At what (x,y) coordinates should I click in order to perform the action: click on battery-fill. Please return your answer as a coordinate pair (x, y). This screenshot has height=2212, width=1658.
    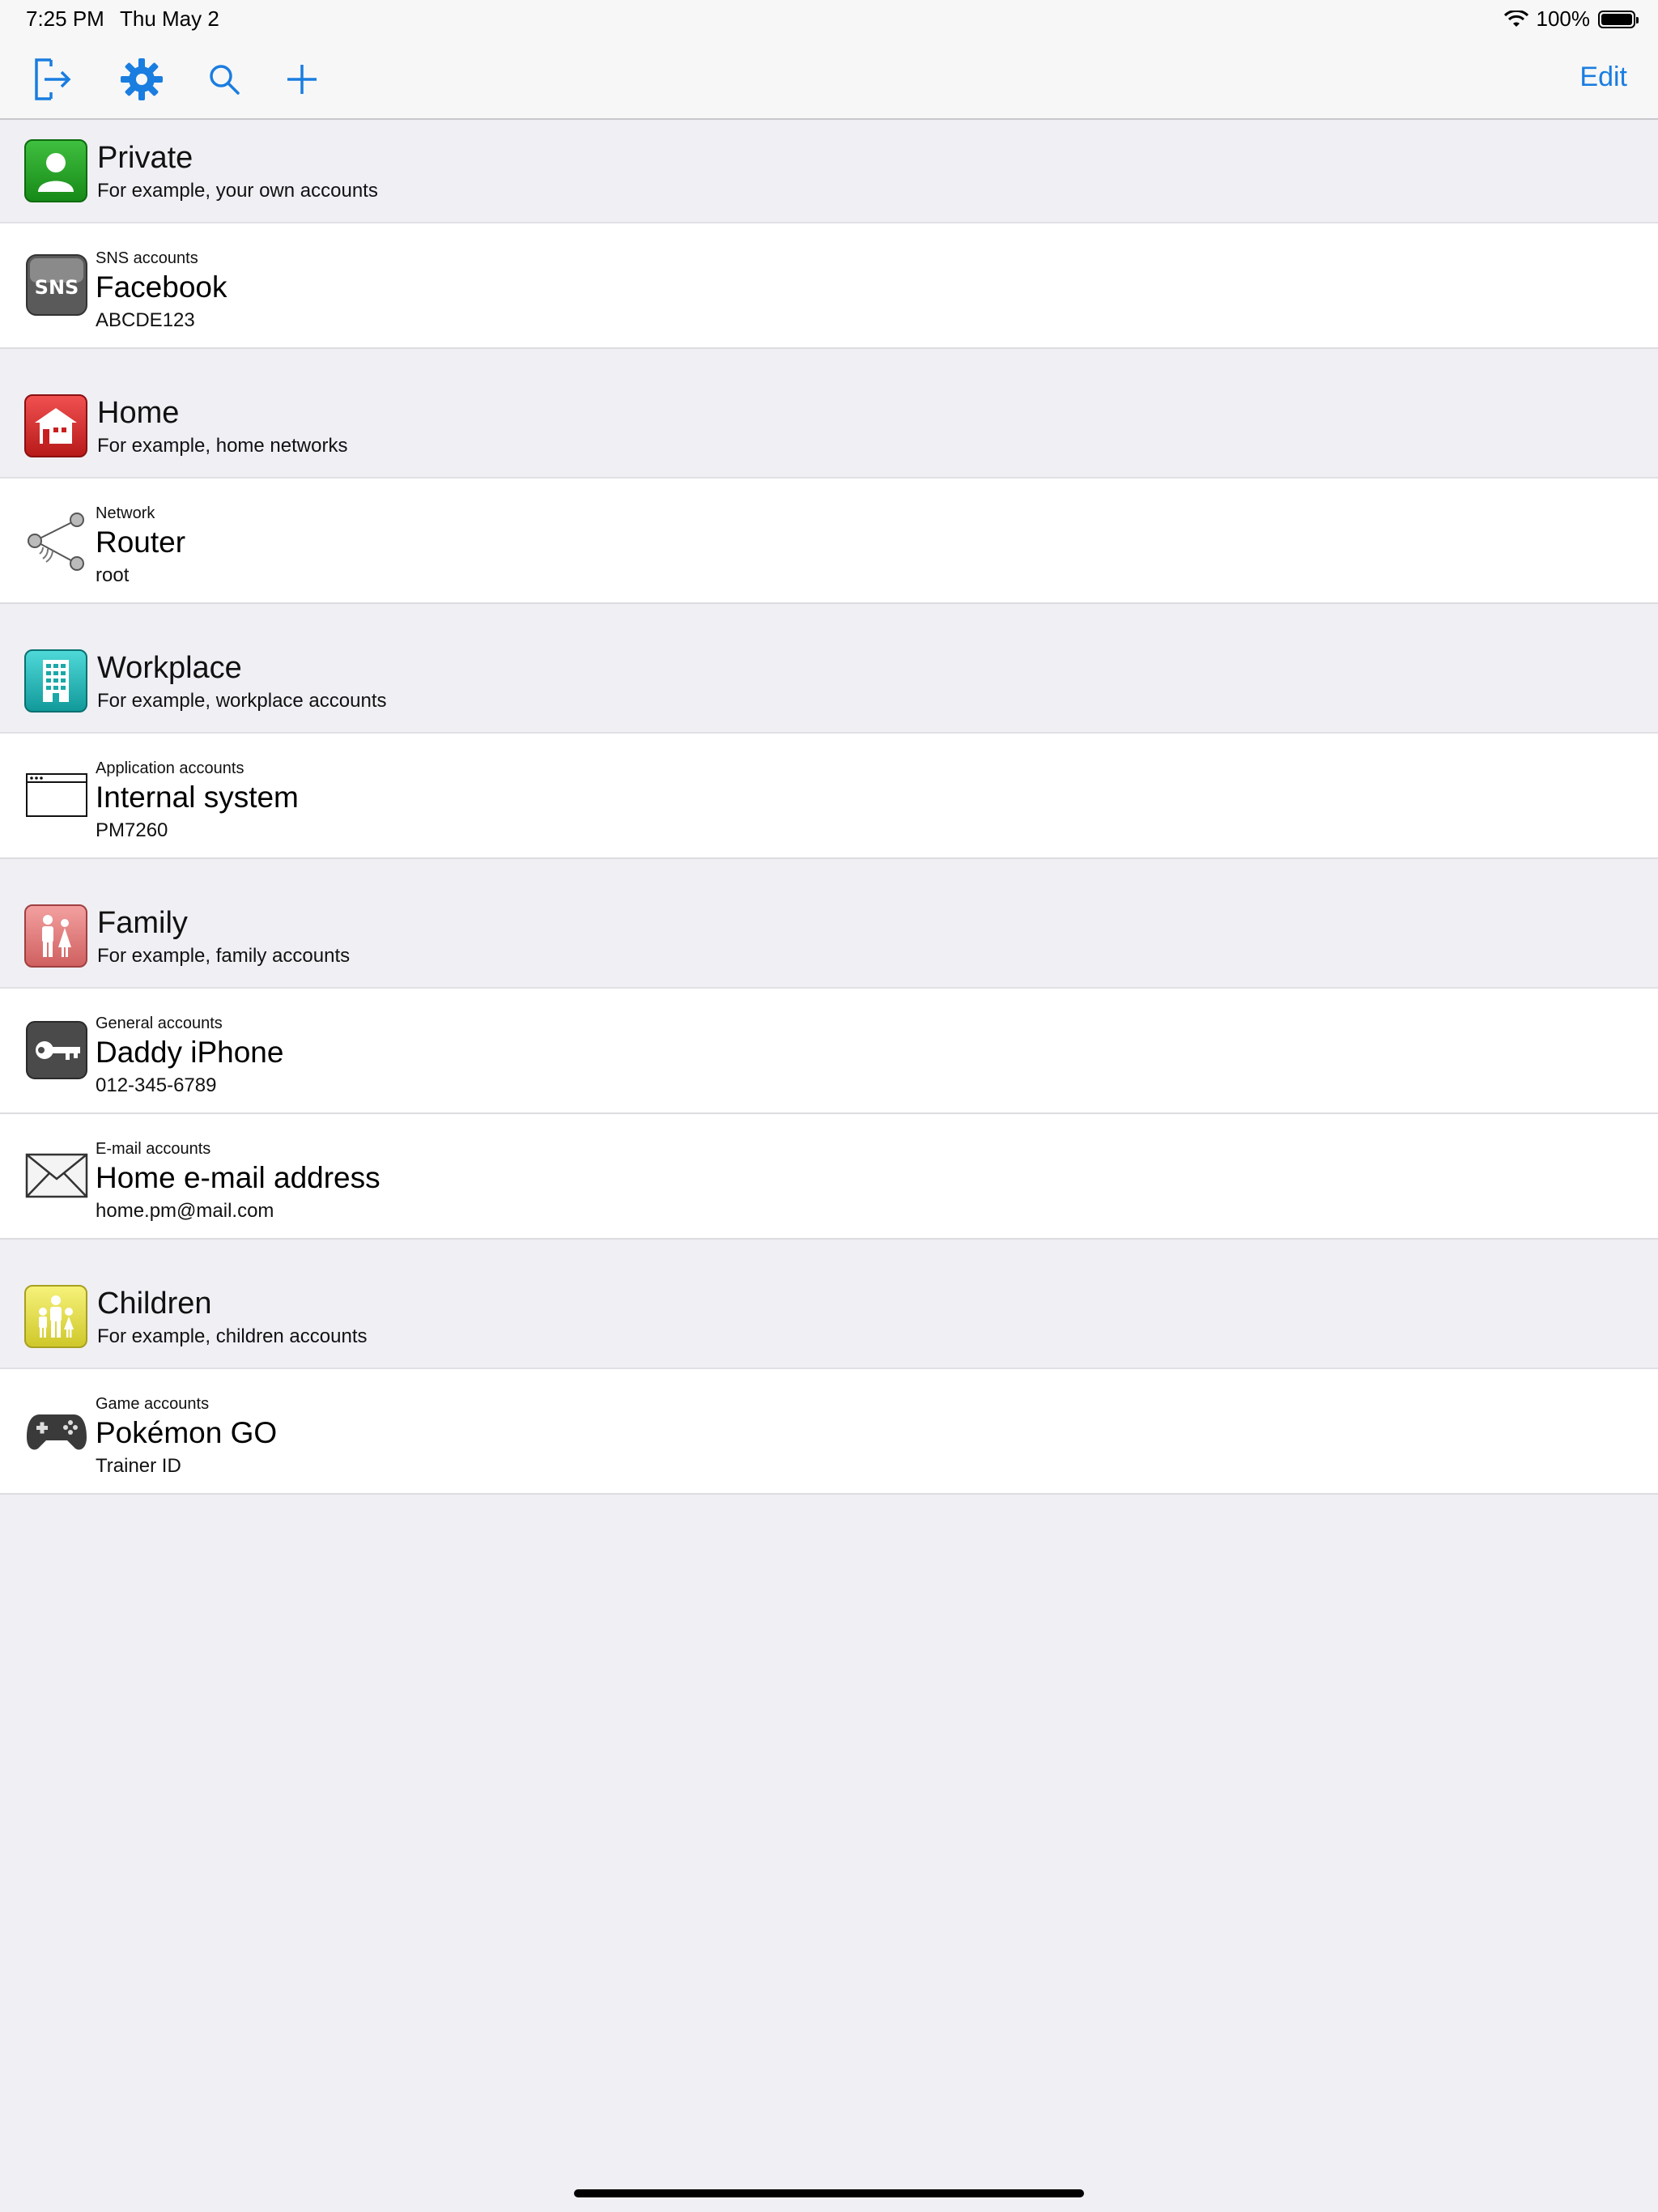
    Looking at the image, I should click on (1616, 19).